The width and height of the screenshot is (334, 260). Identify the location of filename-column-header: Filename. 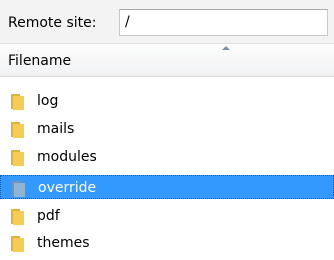
(167, 60).